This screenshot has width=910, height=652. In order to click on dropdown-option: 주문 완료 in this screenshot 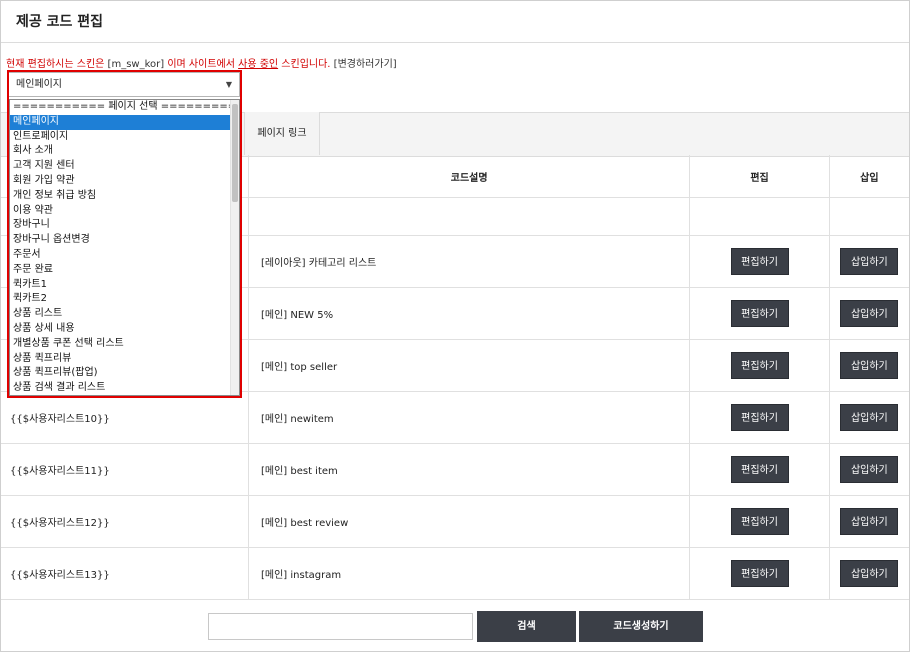, I will do `click(124, 270)`.